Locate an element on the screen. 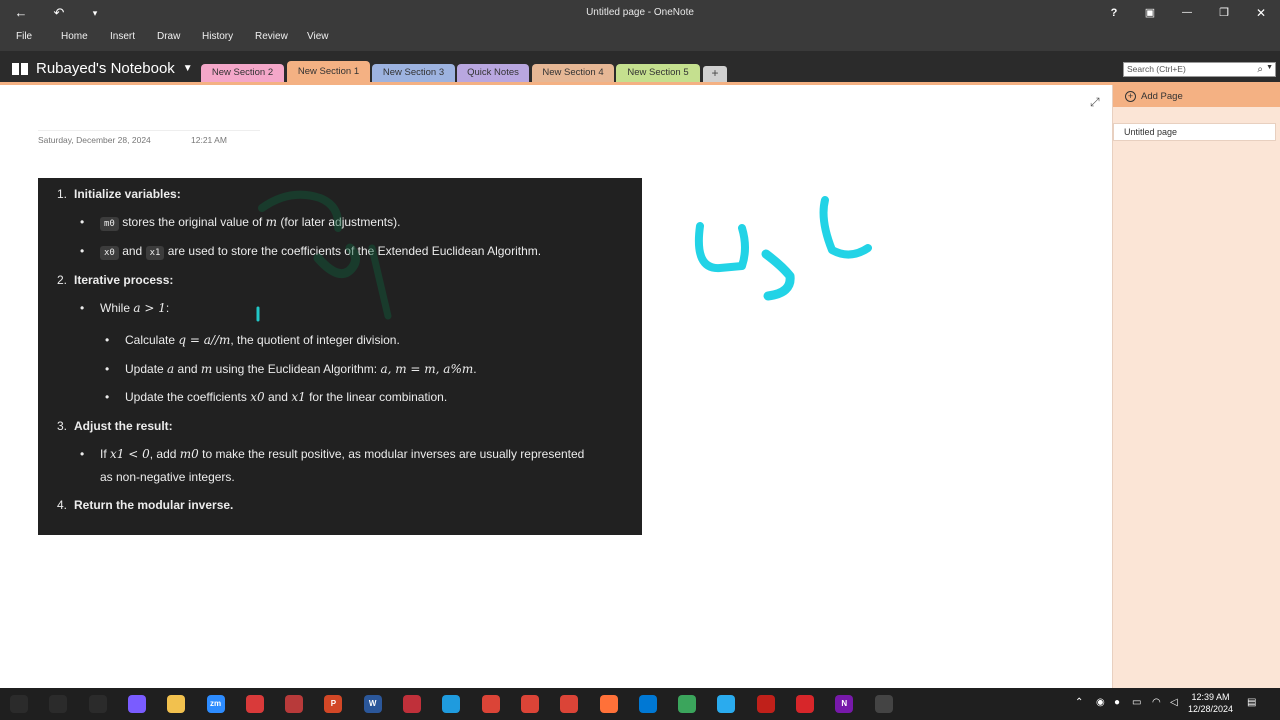  inline-code: x0 is located at coordinates (109, 253).